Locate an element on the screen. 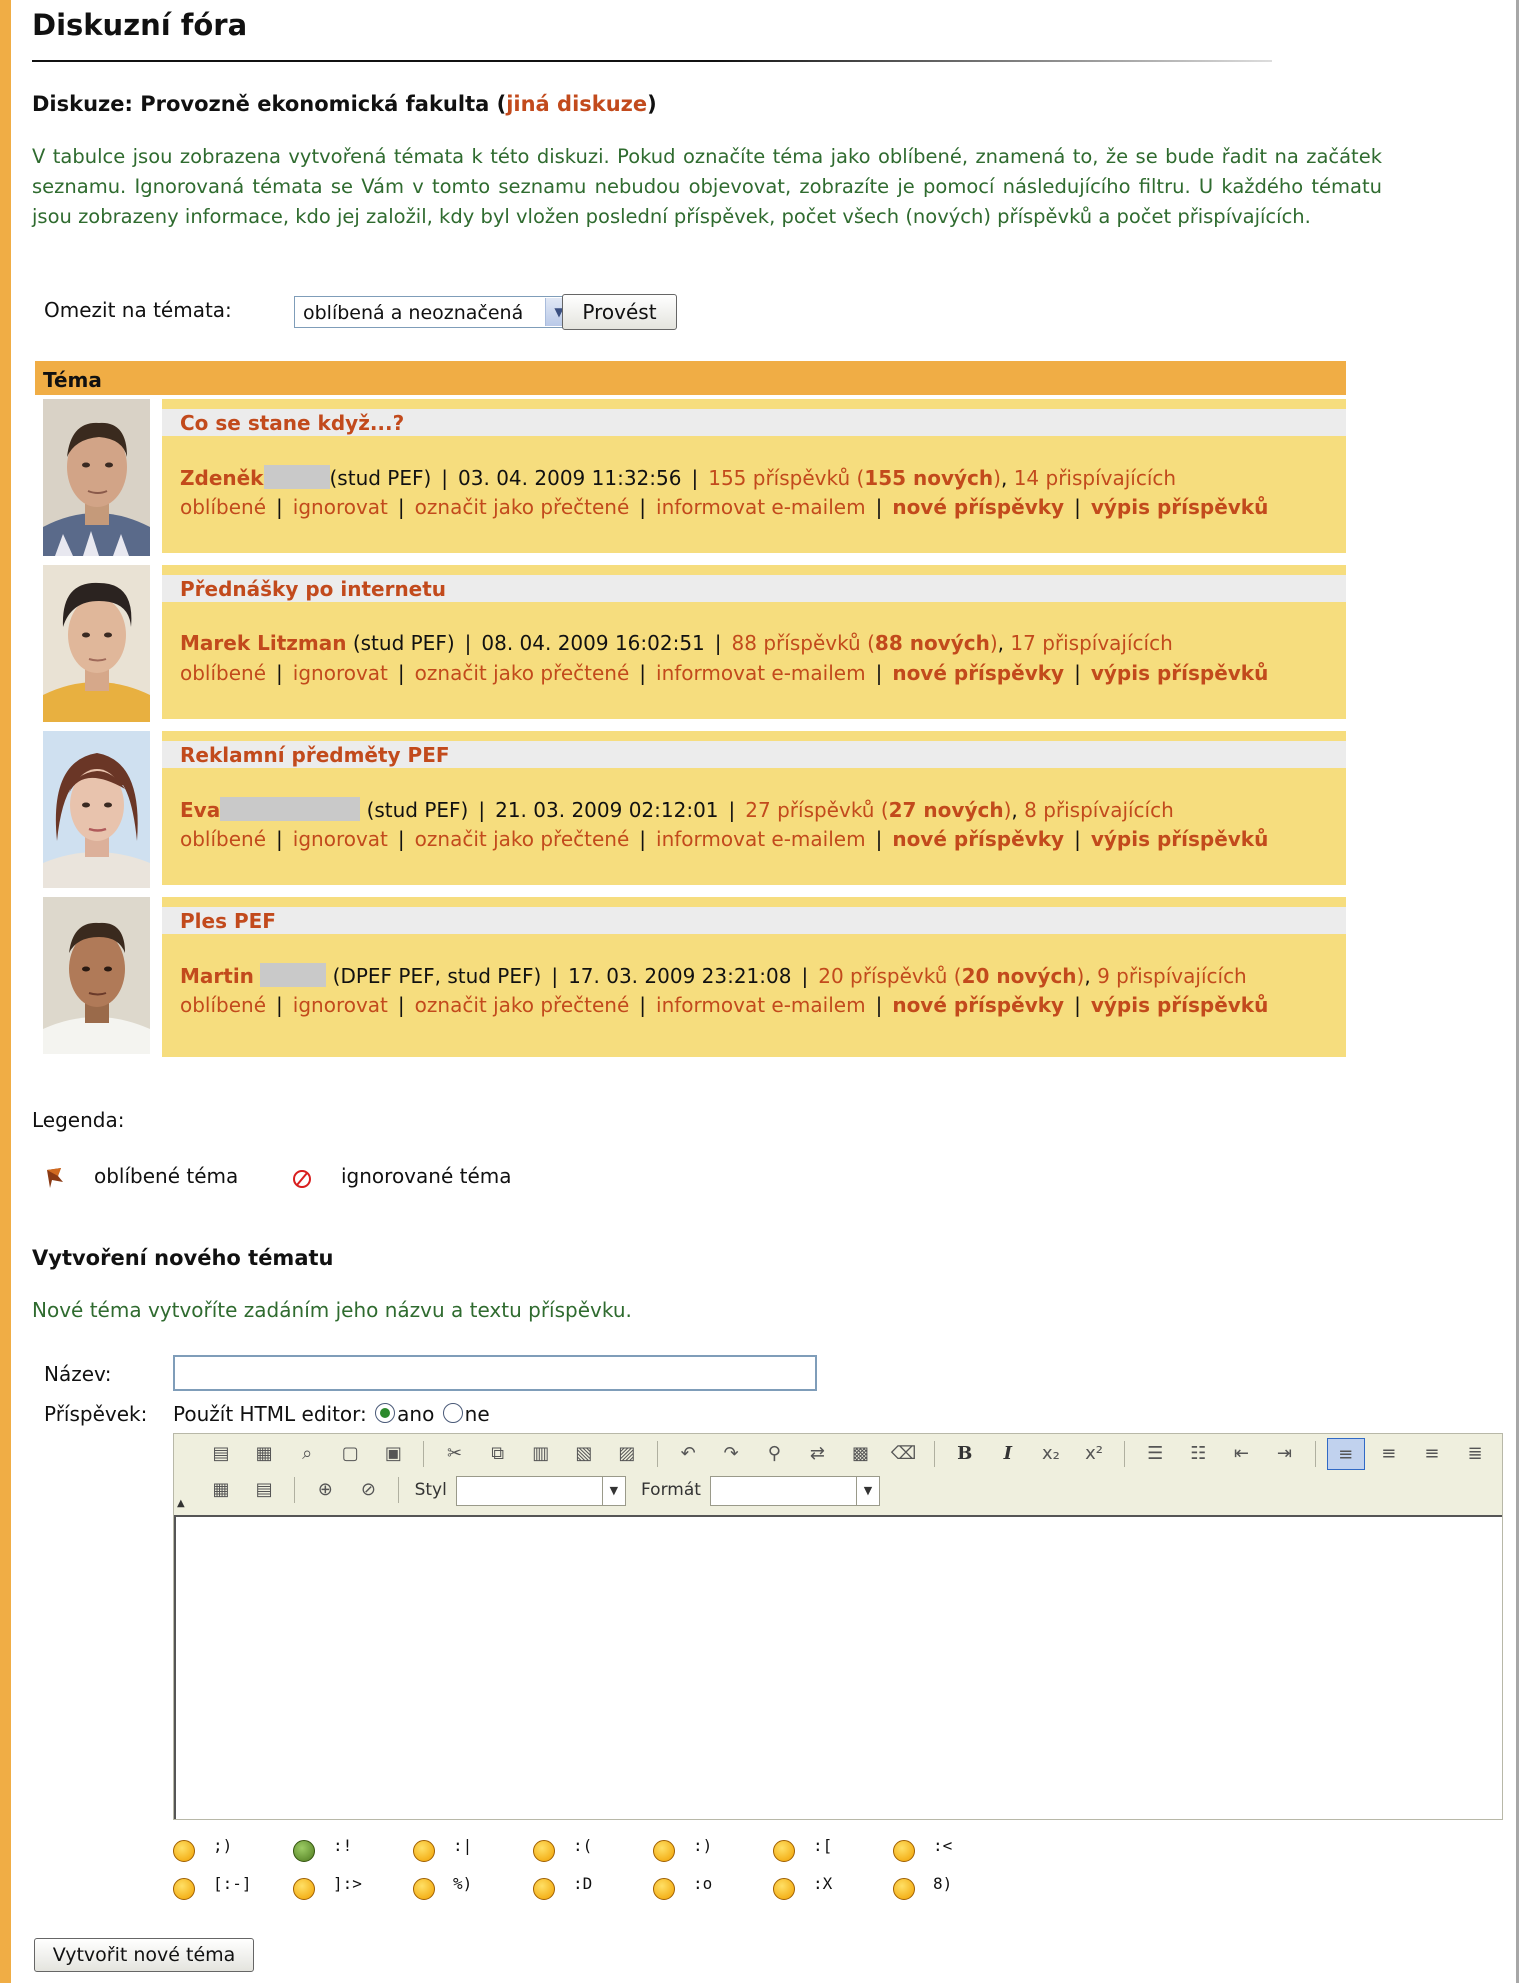 The image size is (1519, 1983). post-label: Příspěvek: is located at coordinates (96, 1414).